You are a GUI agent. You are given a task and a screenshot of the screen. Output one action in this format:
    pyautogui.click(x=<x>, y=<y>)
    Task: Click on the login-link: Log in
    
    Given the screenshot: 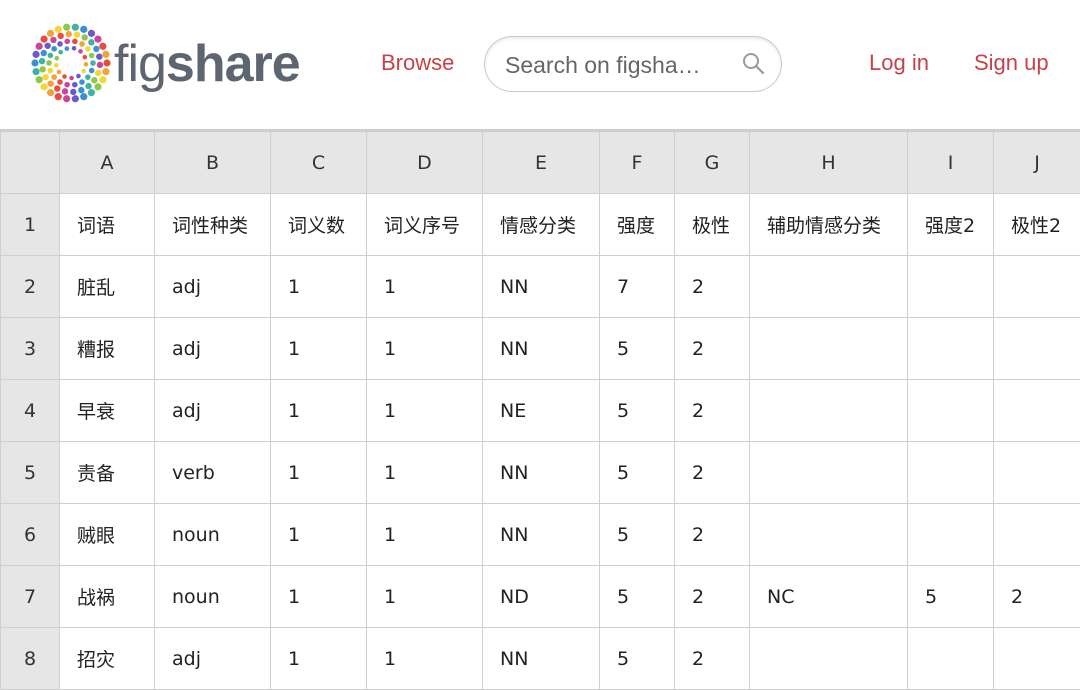 What is the action you would take?
    pyautogui.click(x=899, y=63)
    